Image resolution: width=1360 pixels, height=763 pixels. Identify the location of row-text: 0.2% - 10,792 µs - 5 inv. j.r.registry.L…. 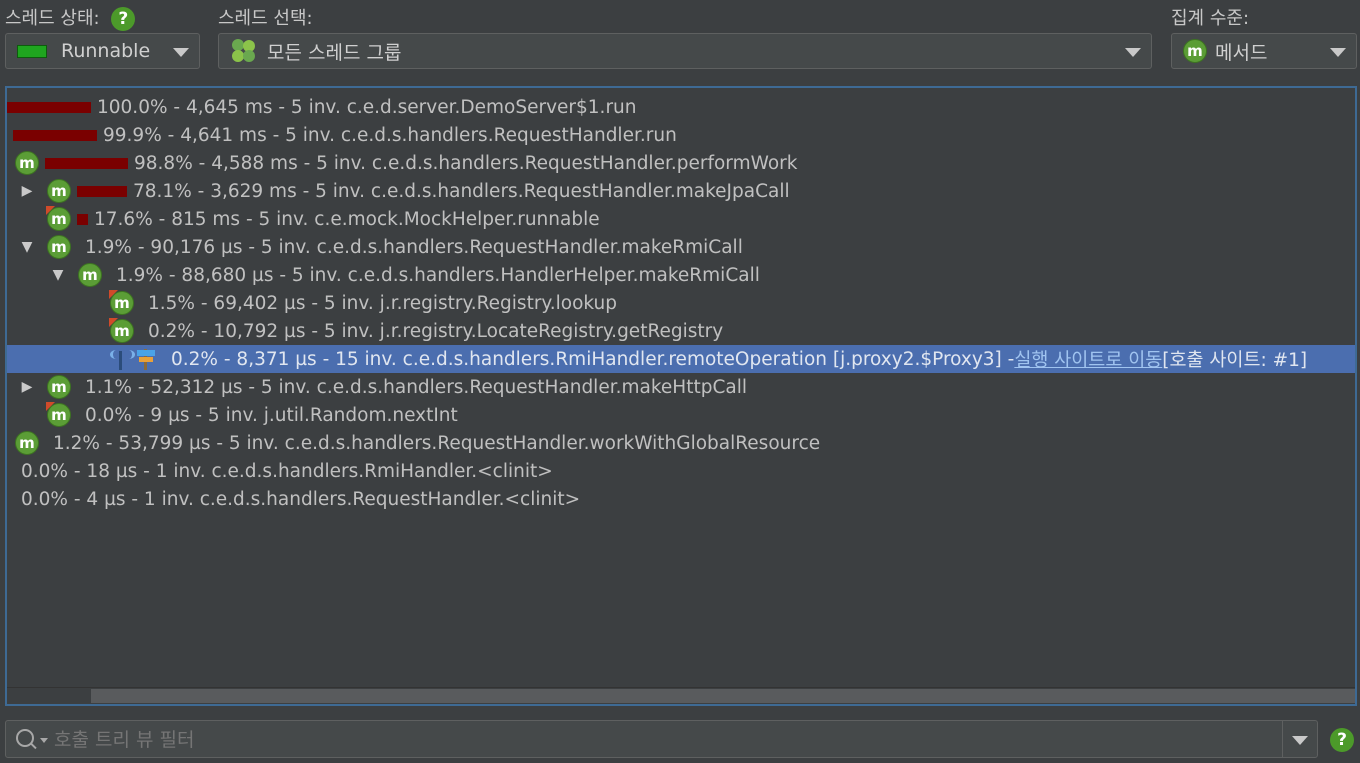
(436, 331).